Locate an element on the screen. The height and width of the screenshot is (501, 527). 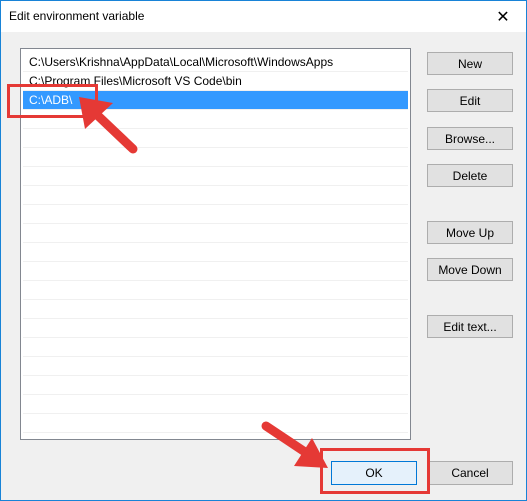
close-button: ✕ is located at coordinates (503, 16).